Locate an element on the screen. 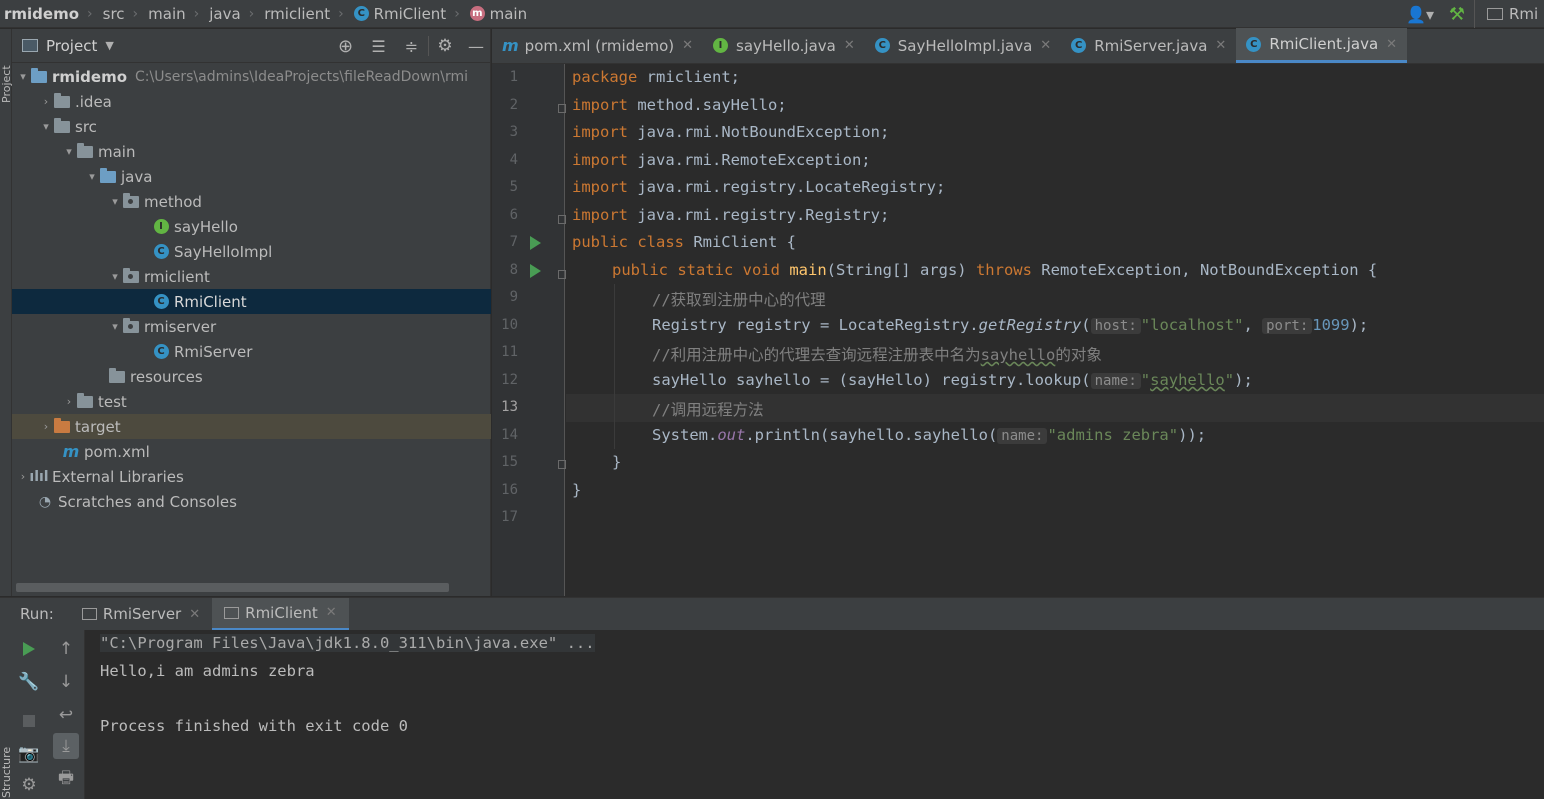 Image resolution: width=1544 pixels, height=799 pixels. tree-item-rmiclient: ▾ rmiclient is located at coordinates (251, 276).